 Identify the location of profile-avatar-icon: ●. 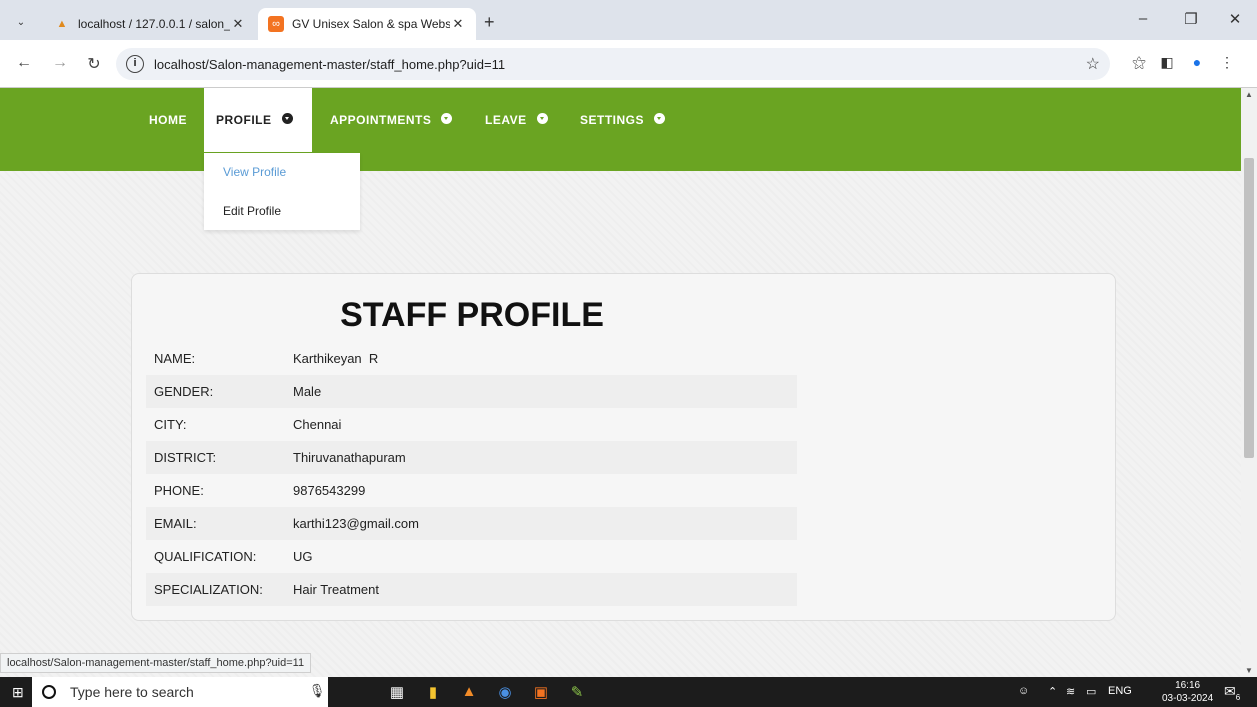
(1197, 62).